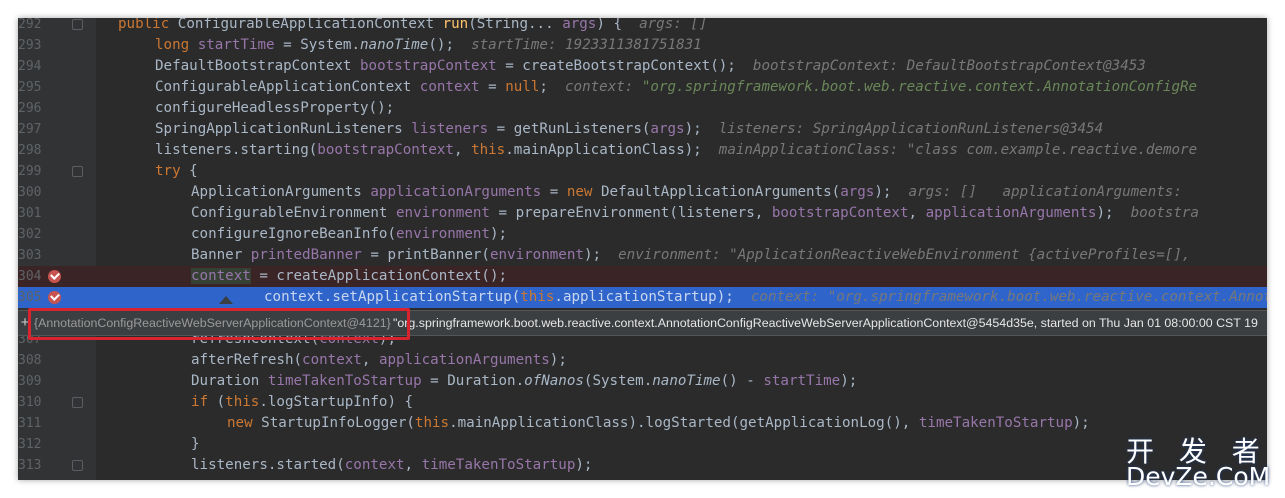 The height and width of the screenshot is (498, 1285). Describe the element at coordinates (642, 234) in the screenshot. I see `code-line-302: 302 configureIgnoreBeanInfo(environment);` at that location.